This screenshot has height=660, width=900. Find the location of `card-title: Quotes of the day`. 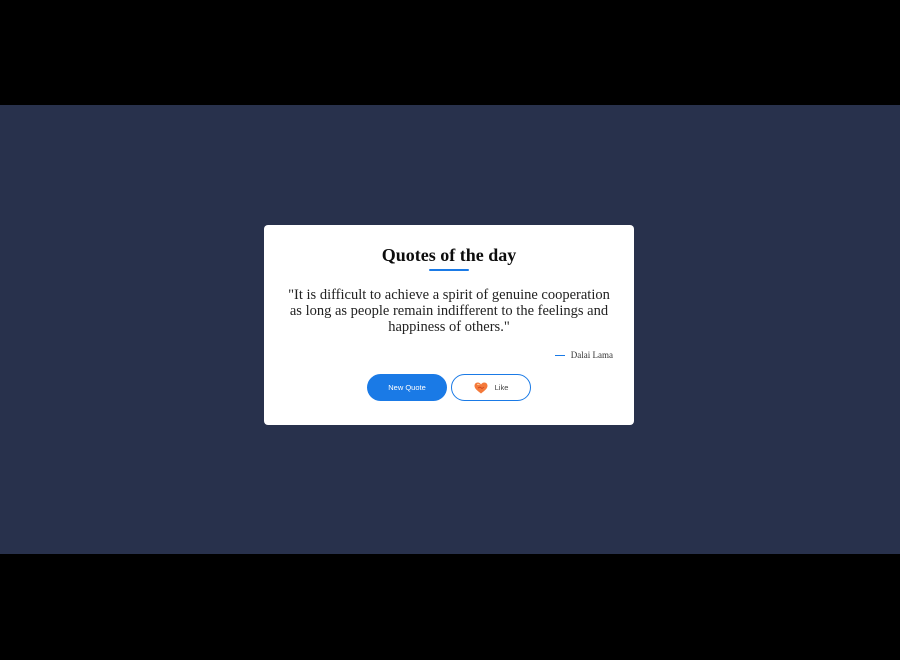

card-title: Quotes of the day is located at coordinates (449, 255).